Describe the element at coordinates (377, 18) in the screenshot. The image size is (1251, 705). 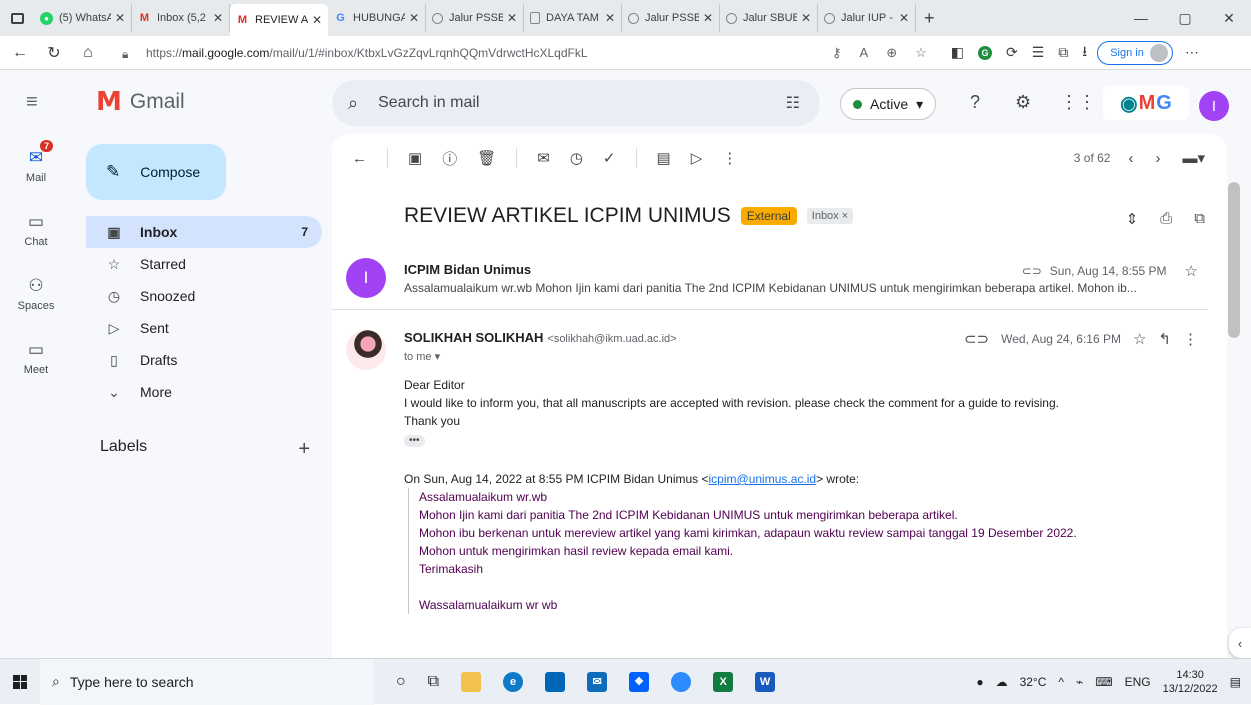
I see `browser-tab: G HUBUNGA ✕` at that location.